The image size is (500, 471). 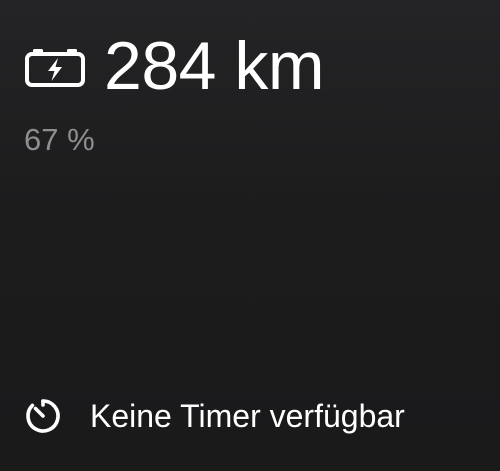 I want to click on range-row: 284 km, so click(x=174, y=66).